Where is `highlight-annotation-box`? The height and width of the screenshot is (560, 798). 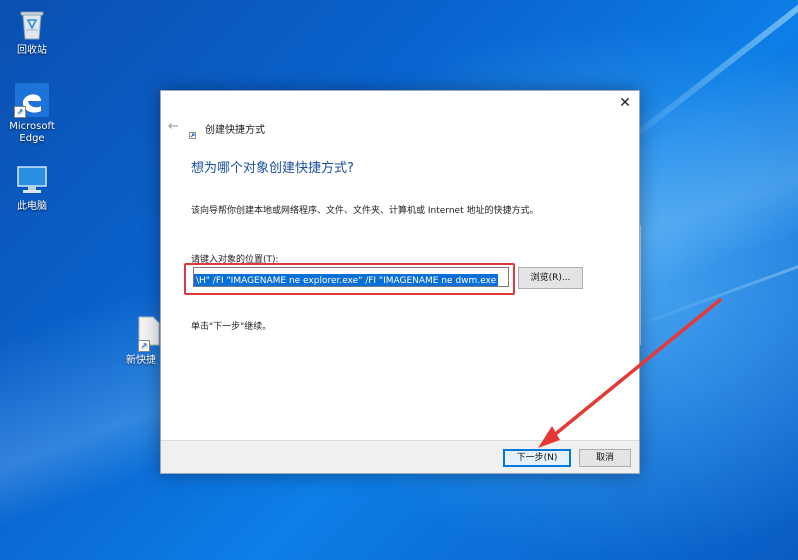 highlight-annotation-box is located at coordinates (349, 279).